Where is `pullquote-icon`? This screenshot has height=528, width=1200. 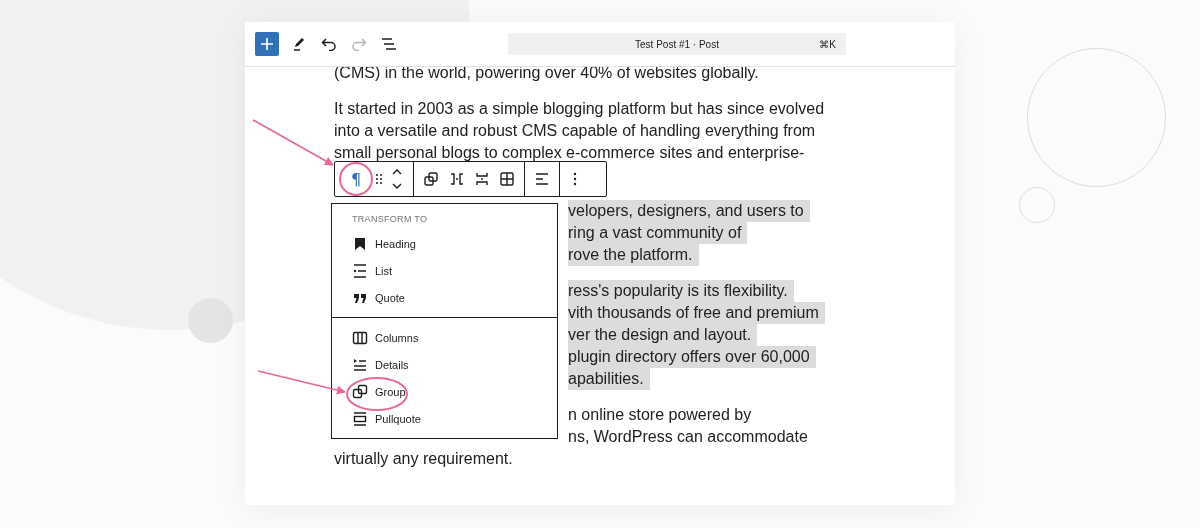
pullquote-icon is located at coordinates (360, 418).